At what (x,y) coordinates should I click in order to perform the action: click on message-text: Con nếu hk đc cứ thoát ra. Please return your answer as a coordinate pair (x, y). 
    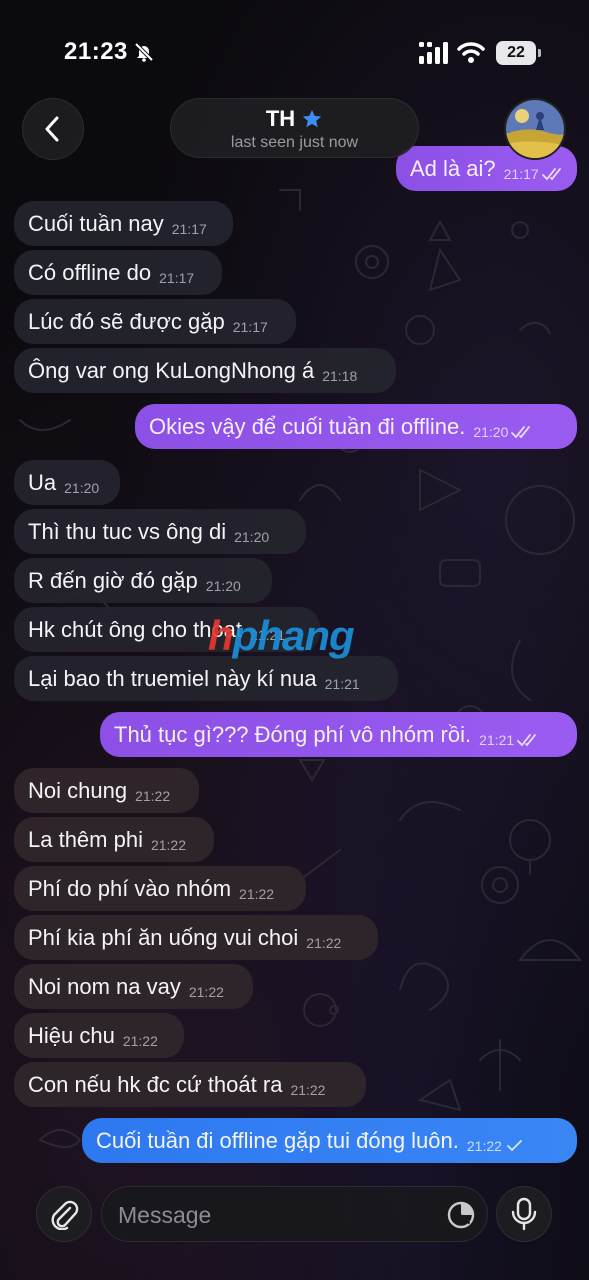
    Looking at the image, I should click on (155, 1084).